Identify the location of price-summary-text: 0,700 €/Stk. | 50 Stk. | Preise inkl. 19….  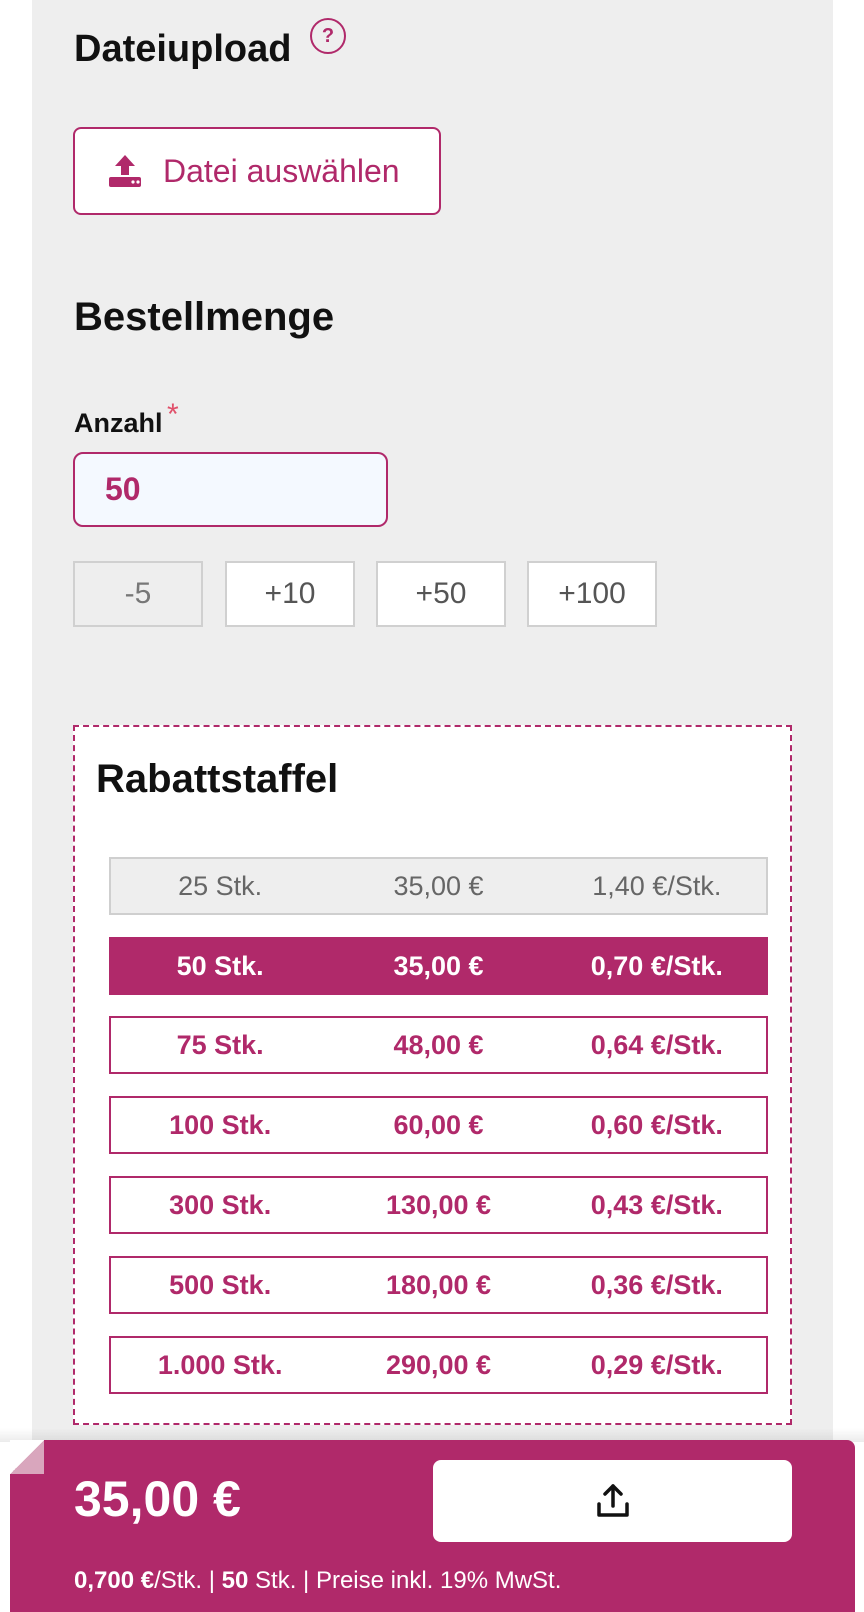
(317, 1581).